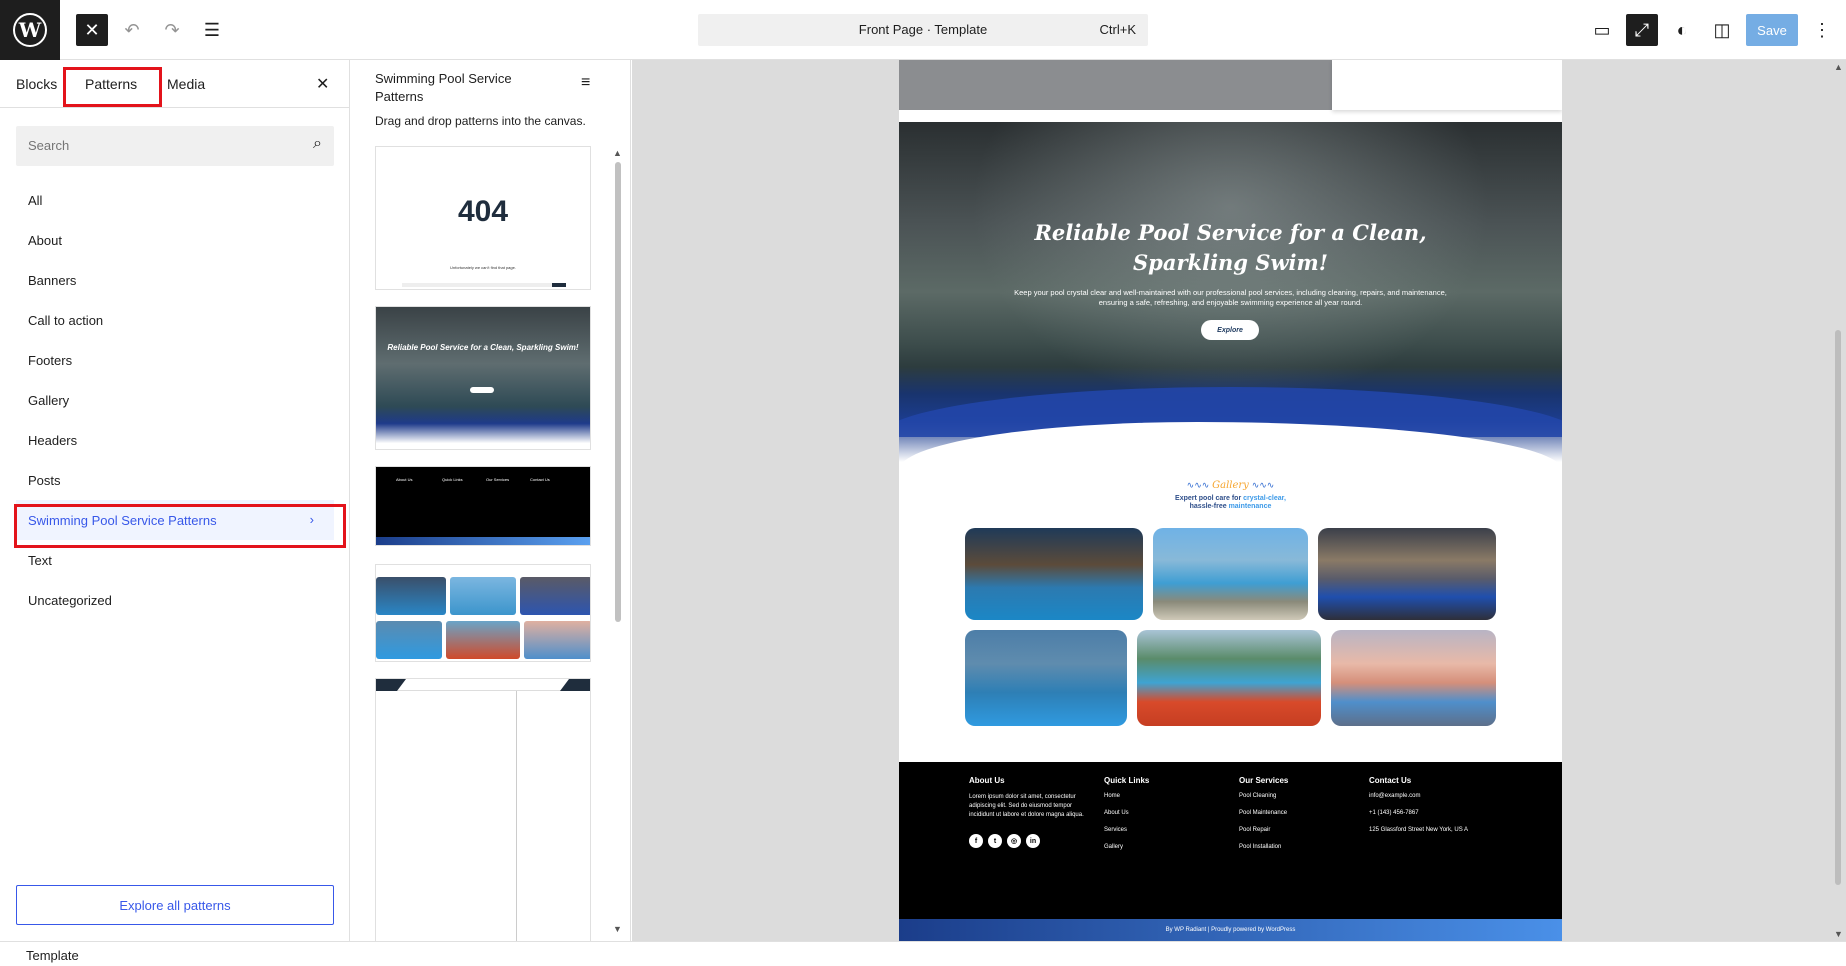 This screenshot has height=966, width=1846. What do you see at coordinates (1154, 847) in the screenshot?
I see `footer-link: Gallery` at bounding box center [1154, 847].